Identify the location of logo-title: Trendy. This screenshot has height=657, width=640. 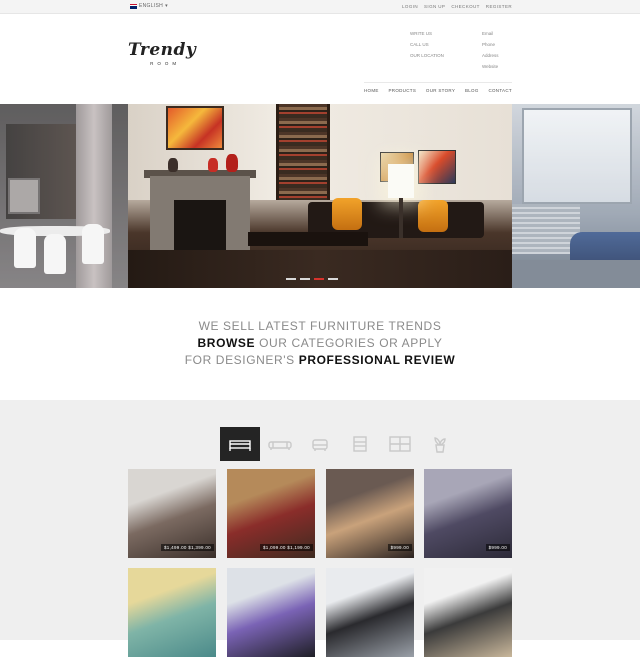
(162, 50).